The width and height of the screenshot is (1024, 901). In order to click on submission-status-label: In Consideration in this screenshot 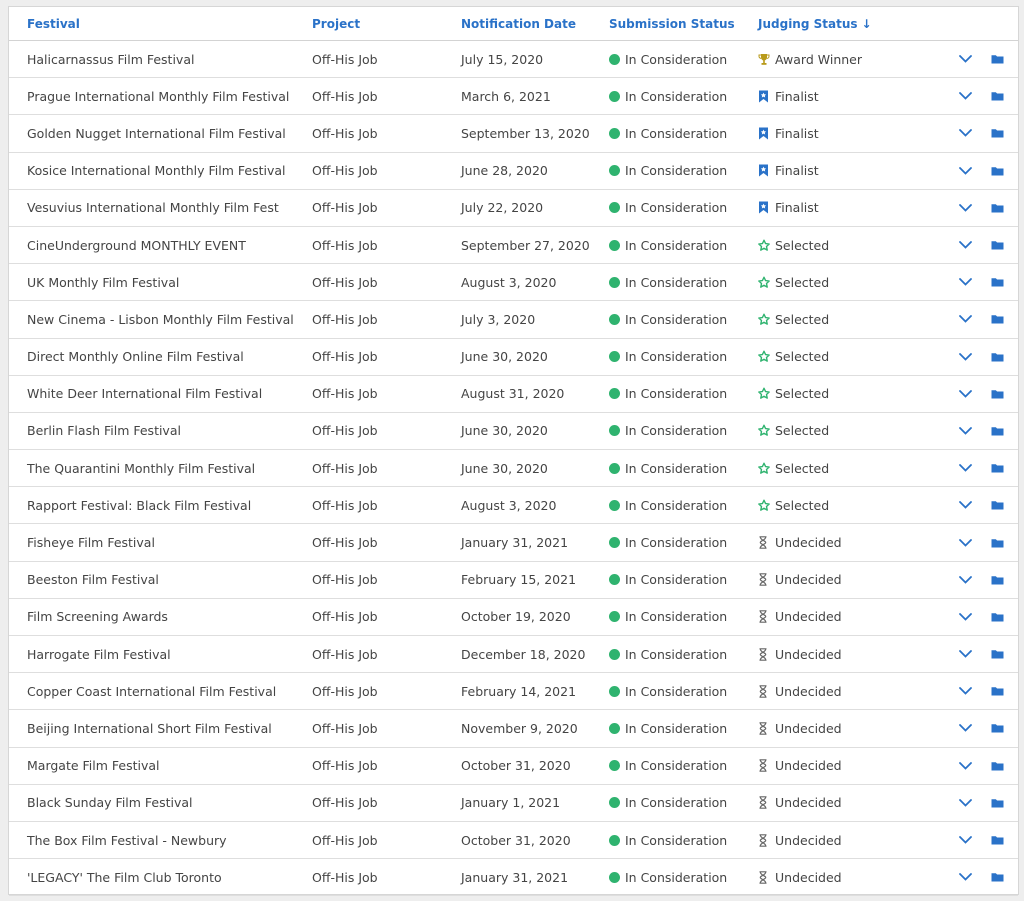, I will do `click(676, 505)`.